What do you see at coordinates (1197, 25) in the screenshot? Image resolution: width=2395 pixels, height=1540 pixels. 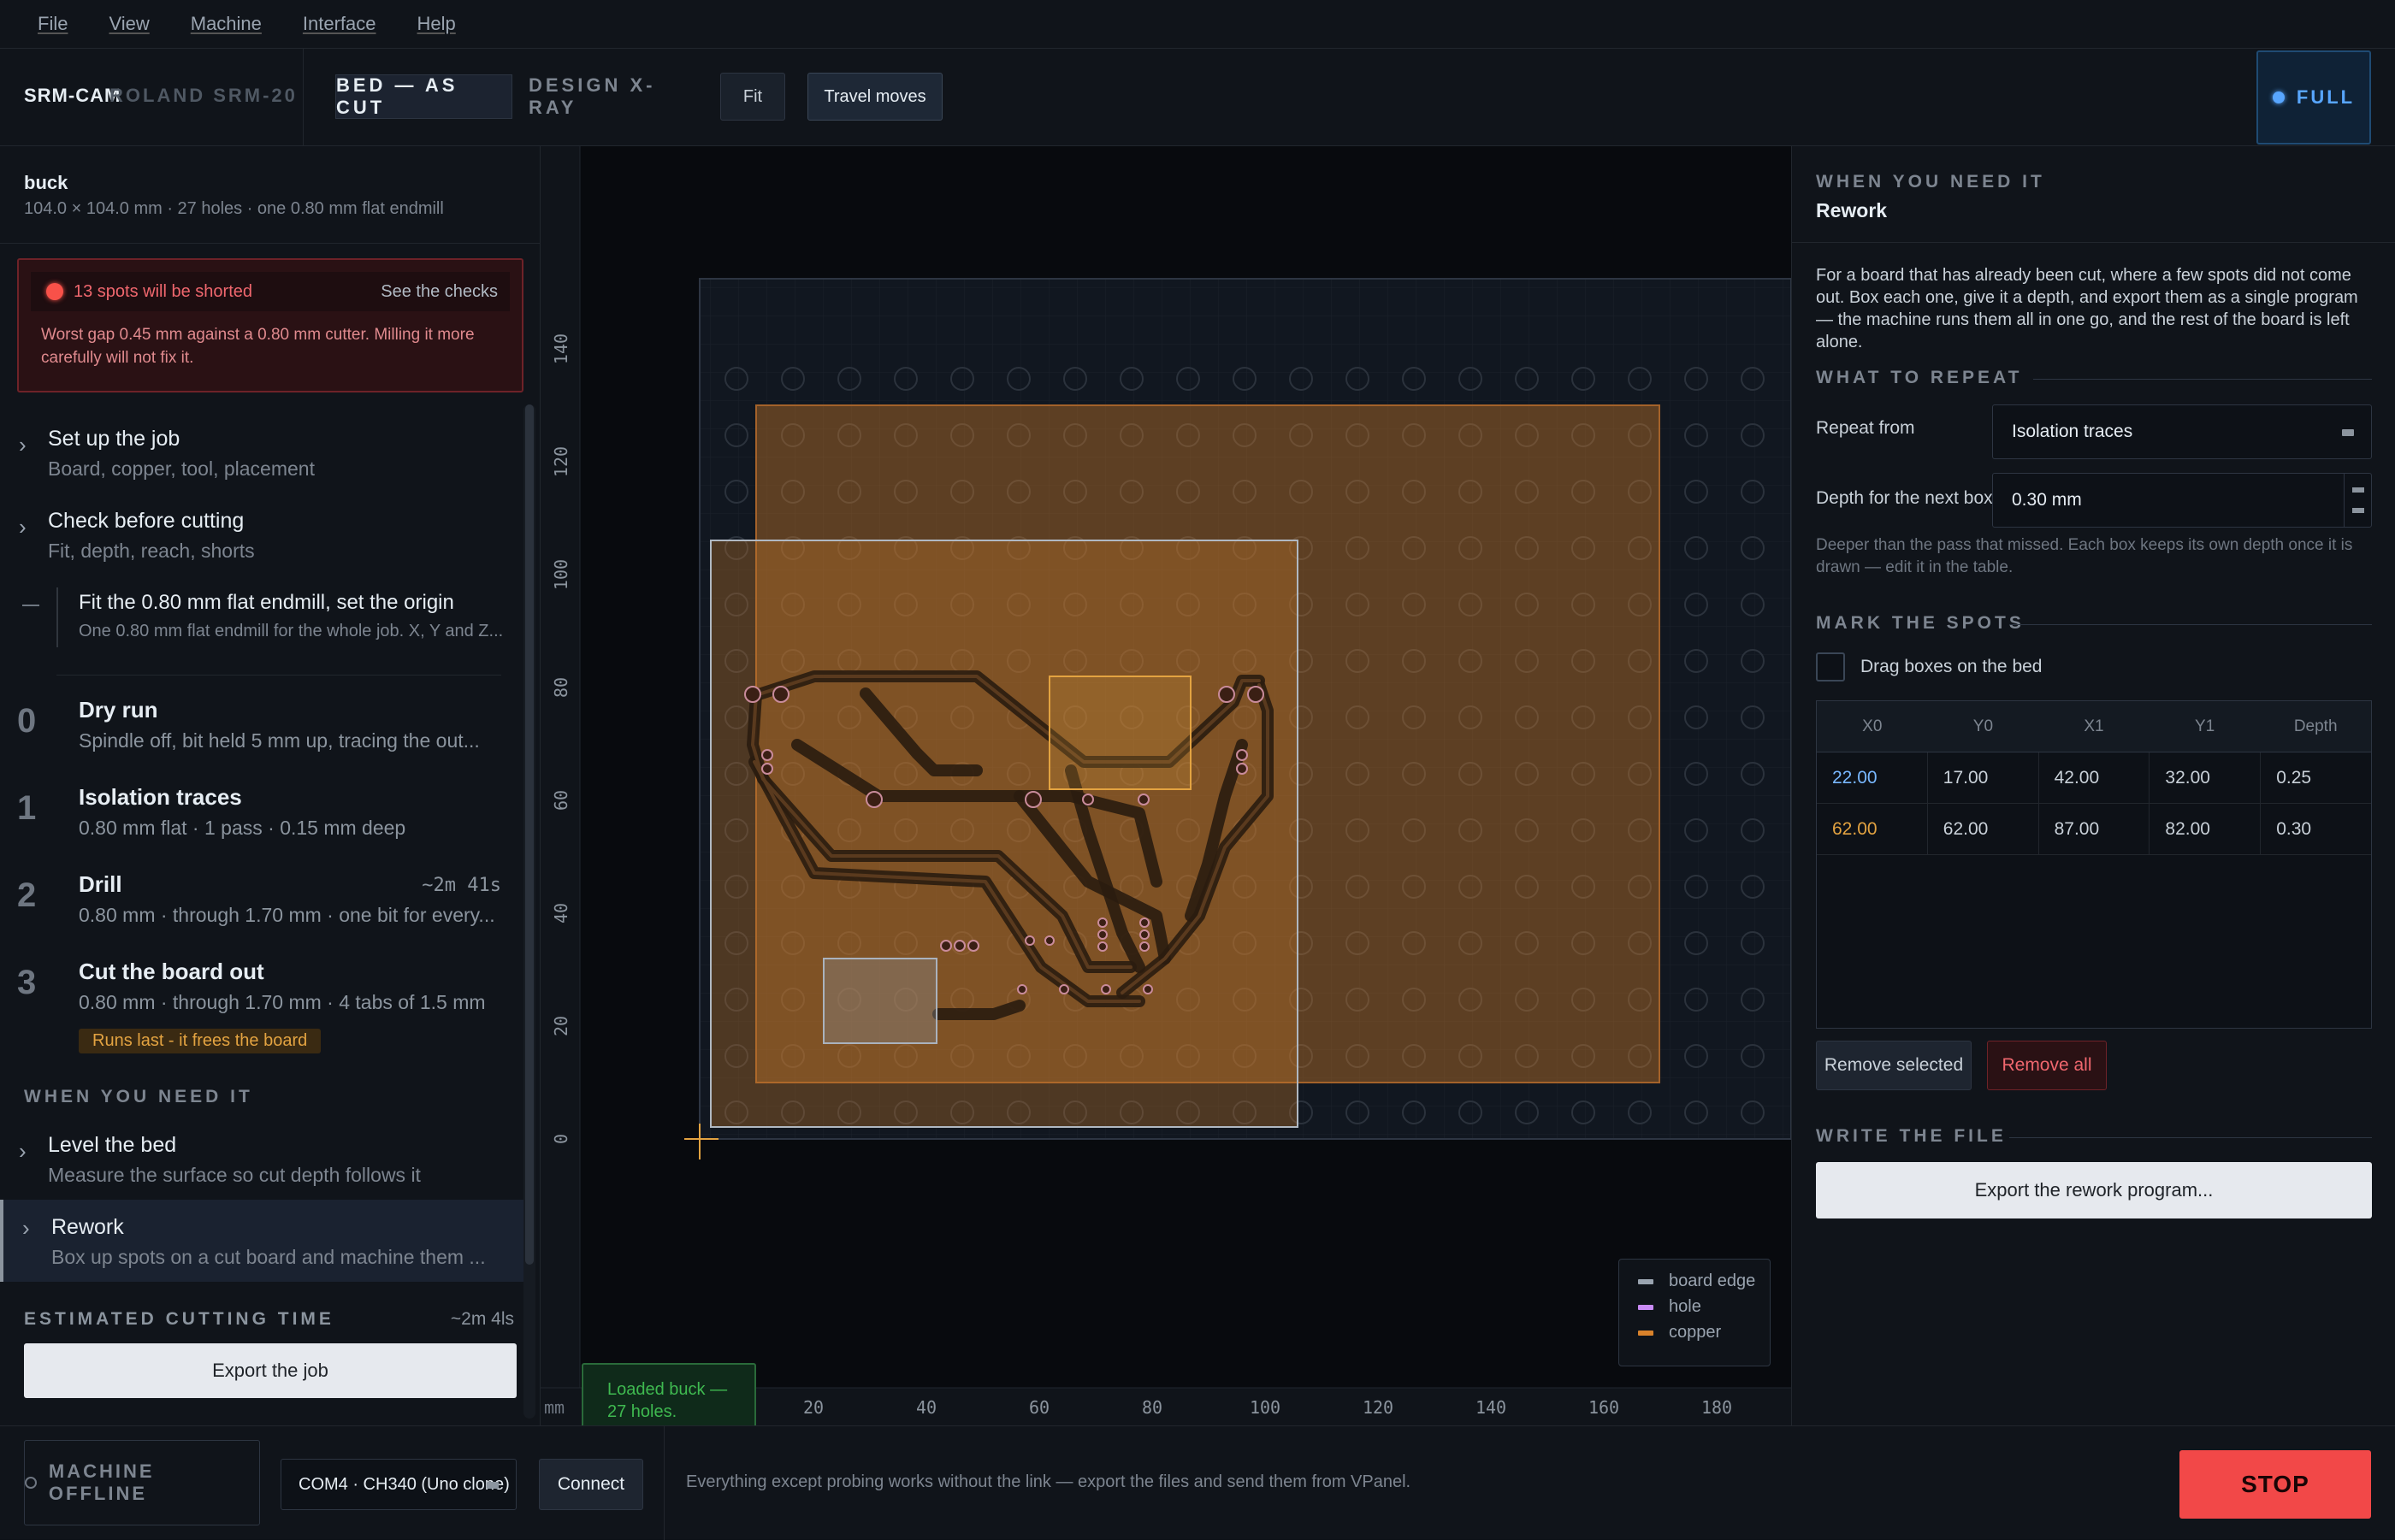 I see `menu-bar: File View Machine Interface Help` at bounding box center [1197, 25].